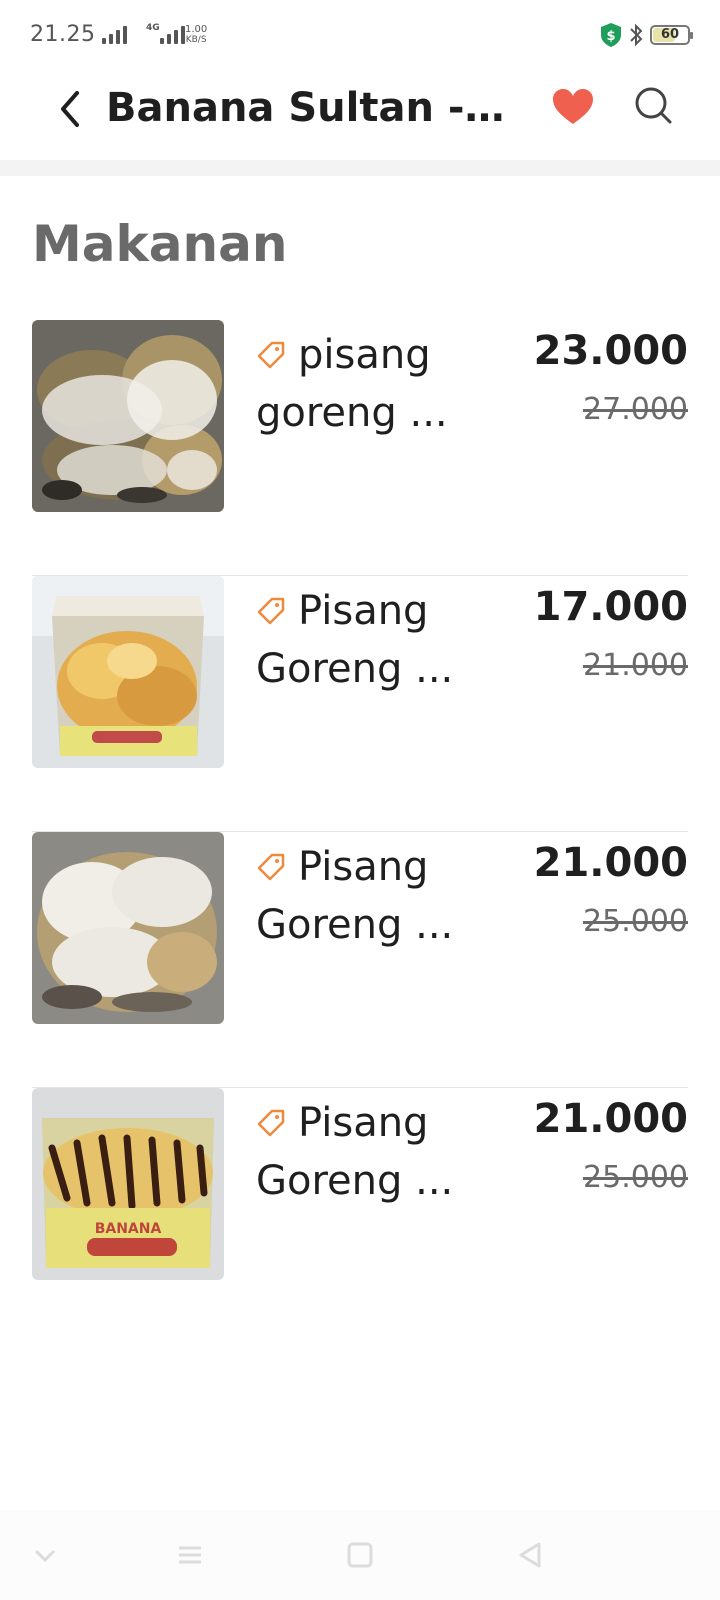 The width and height of the screenshot is (720, 1600). I want to click on list-item: Pisang Goreng ... 21.000 25.000, so click(360, 960).